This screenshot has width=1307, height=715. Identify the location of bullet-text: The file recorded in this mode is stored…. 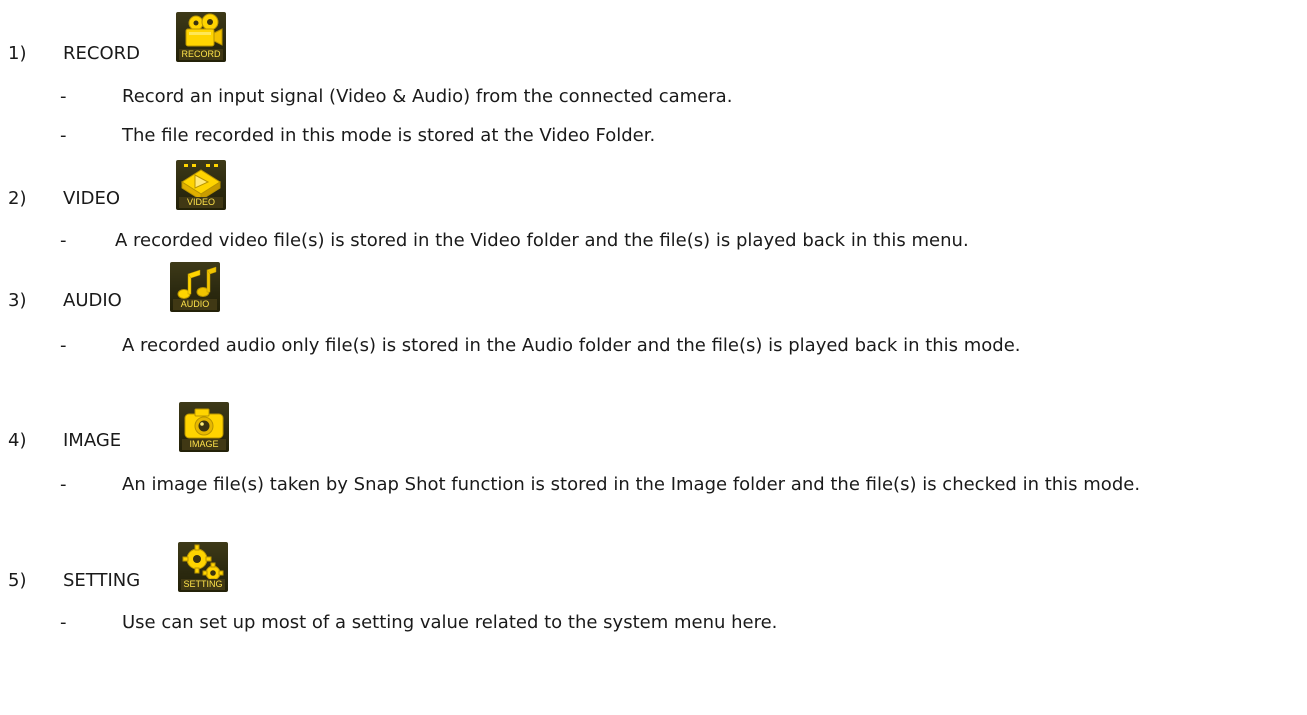
(389, 135).